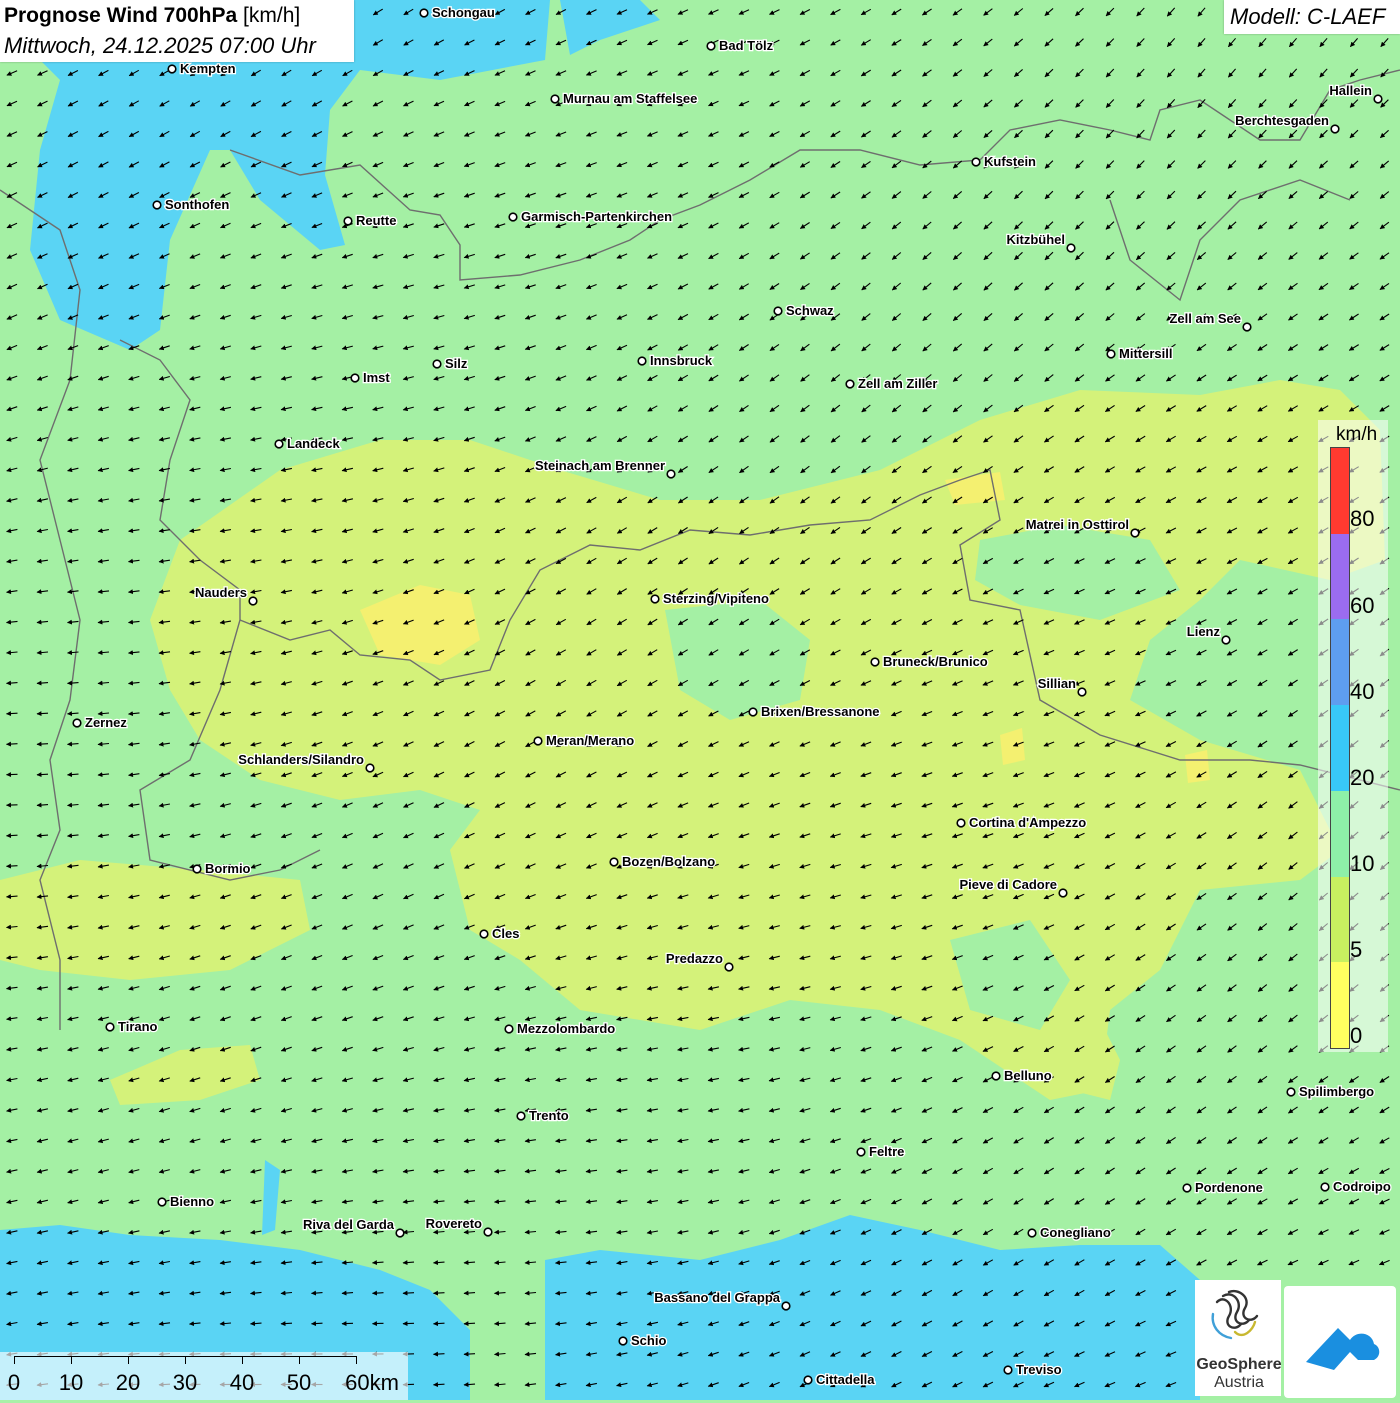 This screenshot has height=1403, width=1400. I want to click on city-garmisch-partenkirchen: Garmisch-Partenkirchen, so click(590, 216).